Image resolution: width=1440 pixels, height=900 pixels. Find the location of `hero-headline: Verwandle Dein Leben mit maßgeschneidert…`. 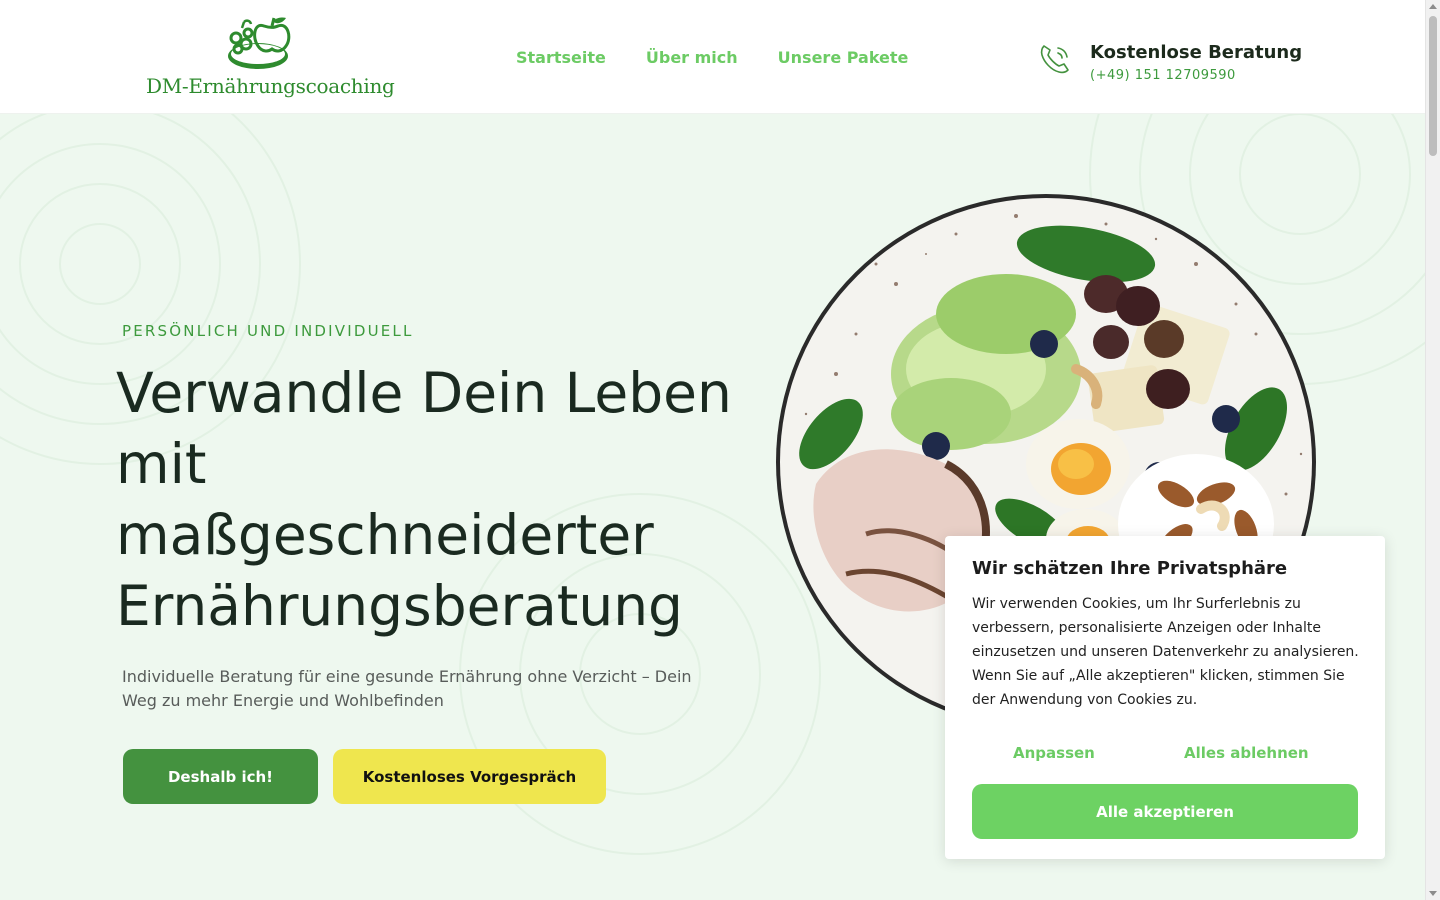

hero-headline: Verwandle Dein Leben mit maßgeschneidert… is located at coordinates (424, 499).